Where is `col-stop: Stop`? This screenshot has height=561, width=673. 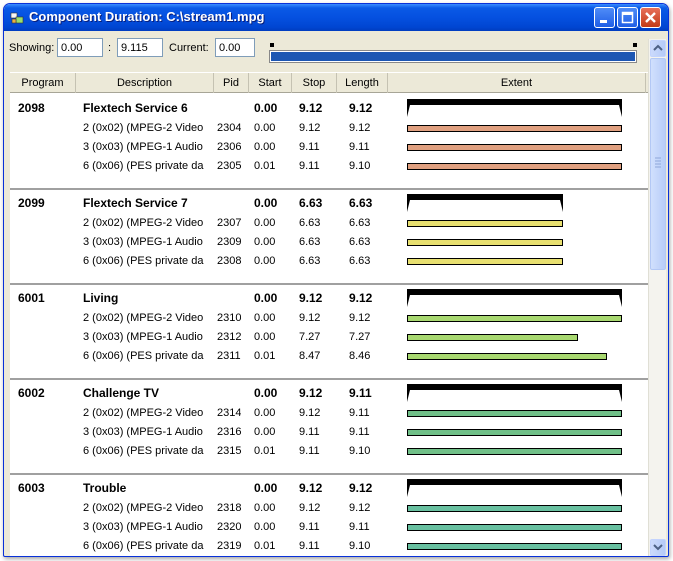
col-stop: Stop is located at coordinates (314, 83).